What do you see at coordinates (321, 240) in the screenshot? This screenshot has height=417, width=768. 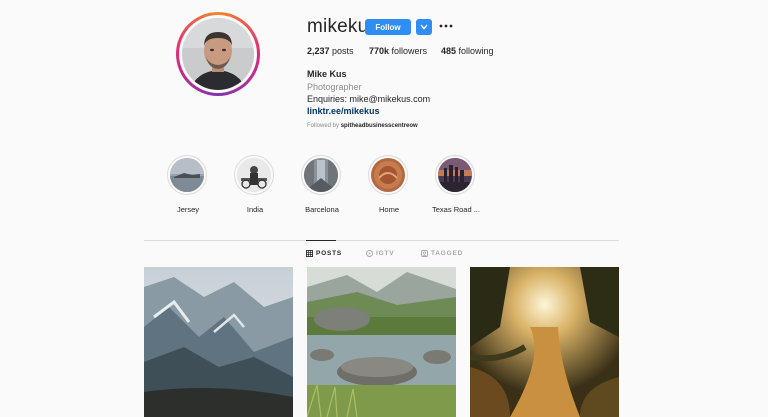 I see `active-tab-indicator` at bounding box center [321, 240].